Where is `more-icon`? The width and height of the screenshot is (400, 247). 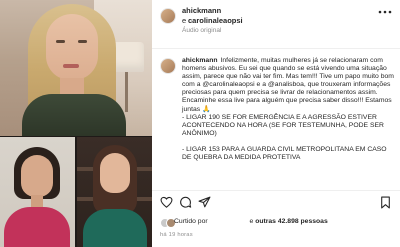 more-icon is located at coordinates (385, 12).